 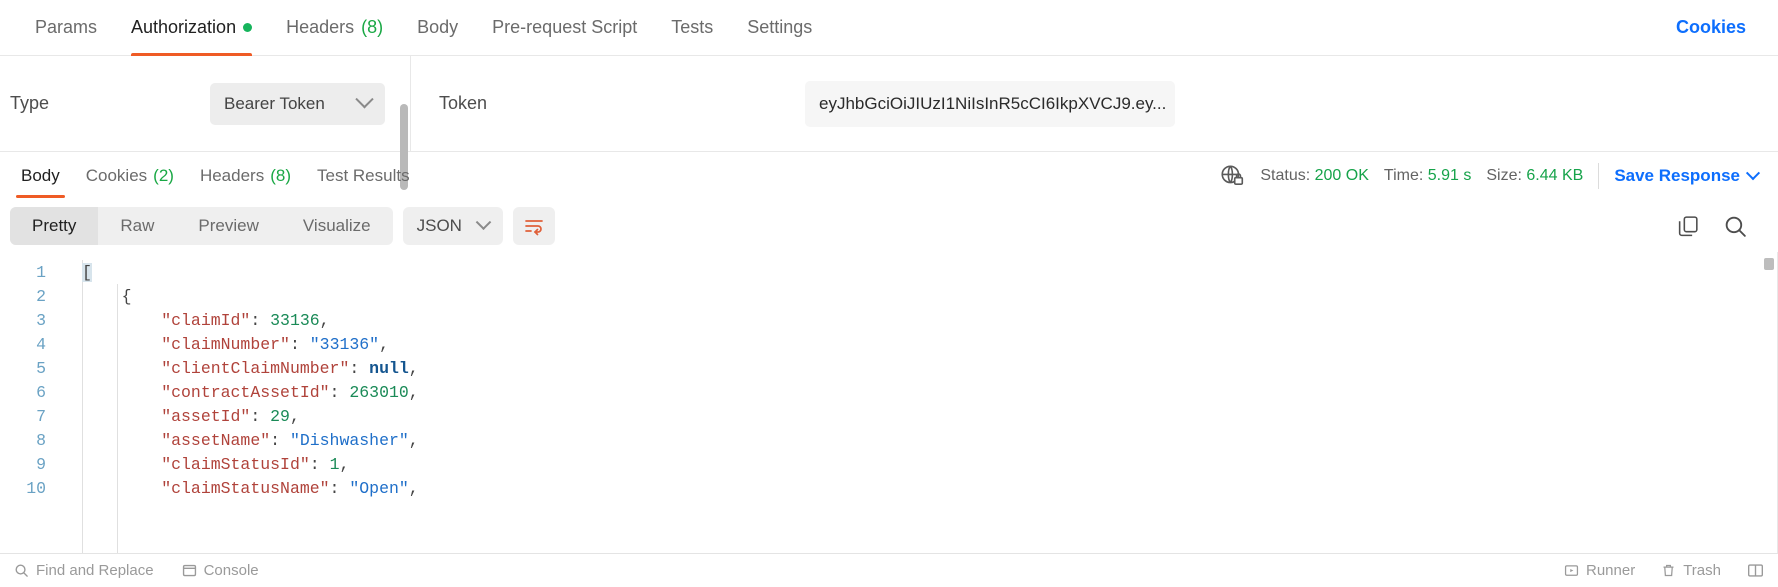 I want to click on code-token: null, so click(x=389, y=368).